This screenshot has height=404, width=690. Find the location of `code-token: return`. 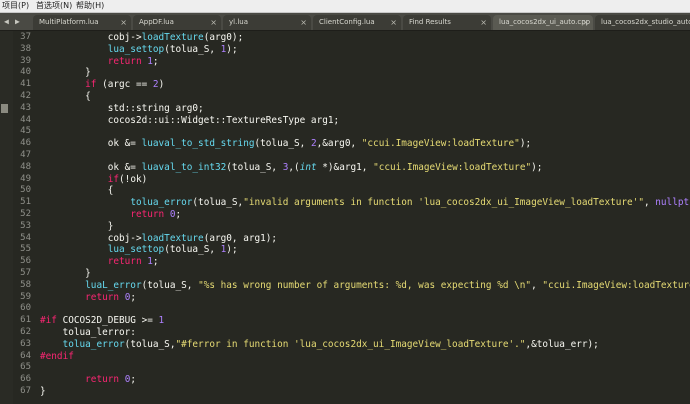

code-token: return is located at coordinates (147, 214).